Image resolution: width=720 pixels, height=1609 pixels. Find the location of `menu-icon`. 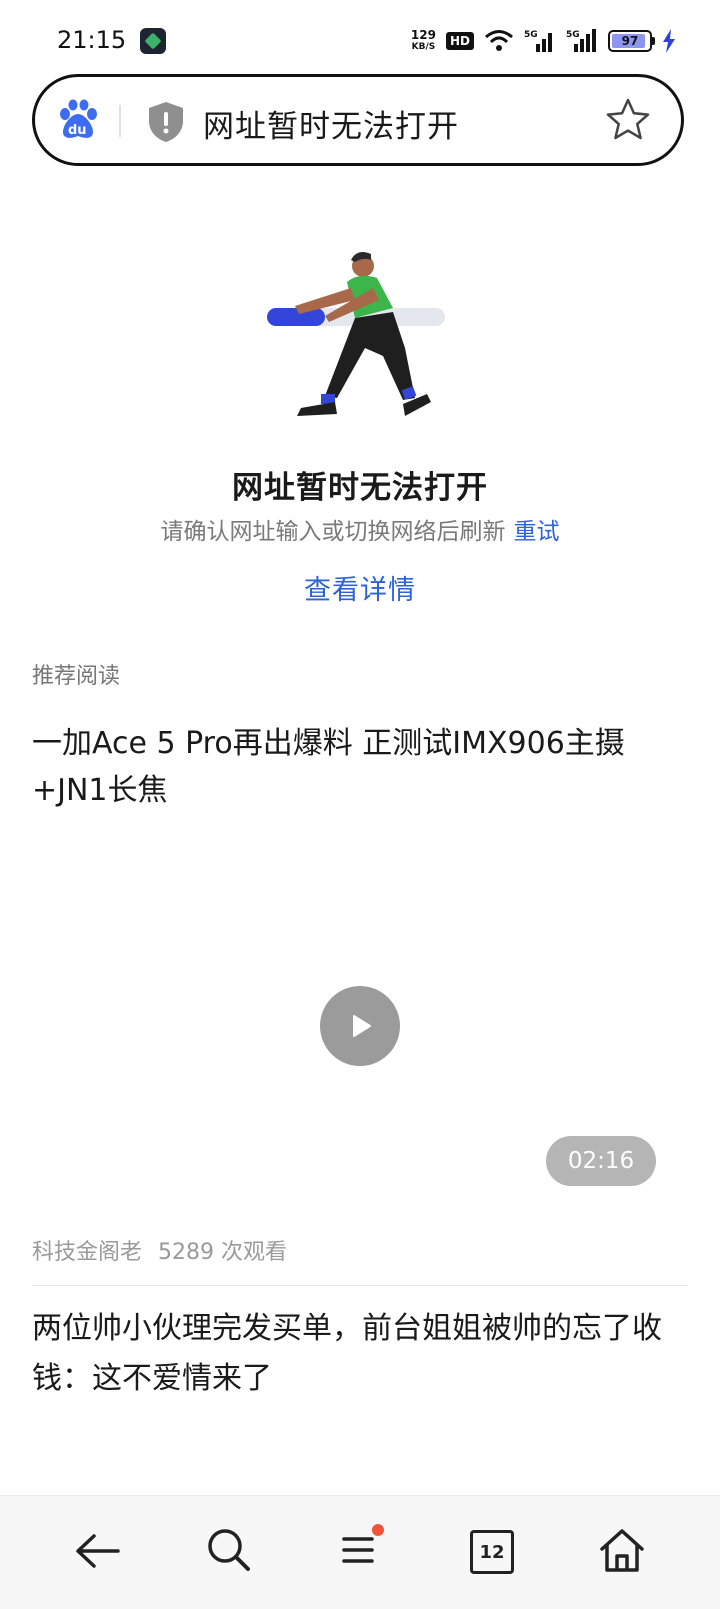

menu-icon is located at coordinates (360, 1550).